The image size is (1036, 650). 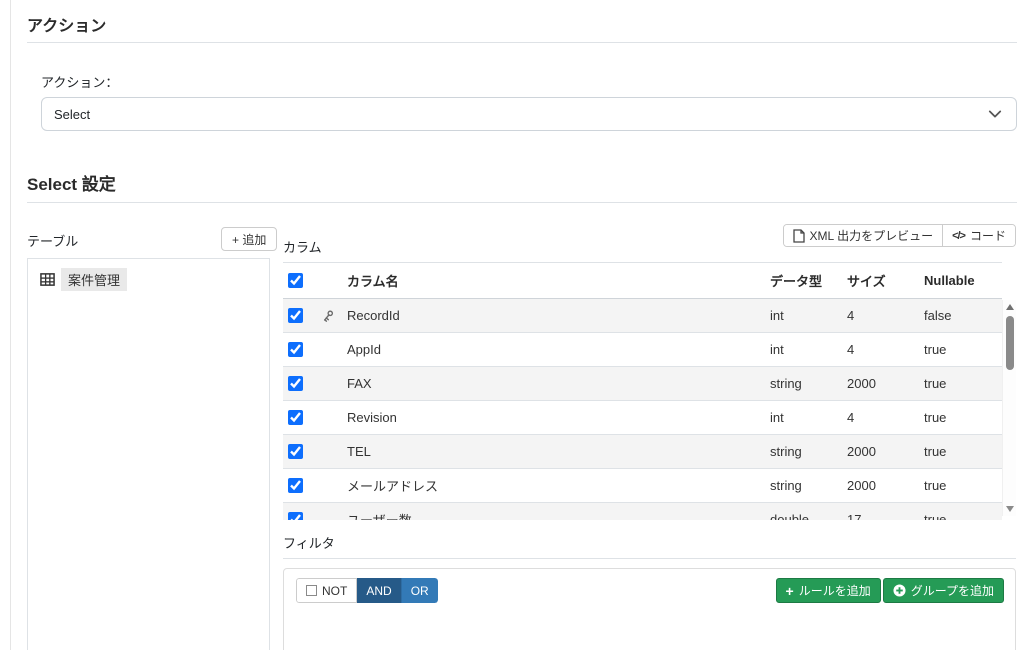 I want to click on header-data-type: データ型, so click(x=808, y=280).